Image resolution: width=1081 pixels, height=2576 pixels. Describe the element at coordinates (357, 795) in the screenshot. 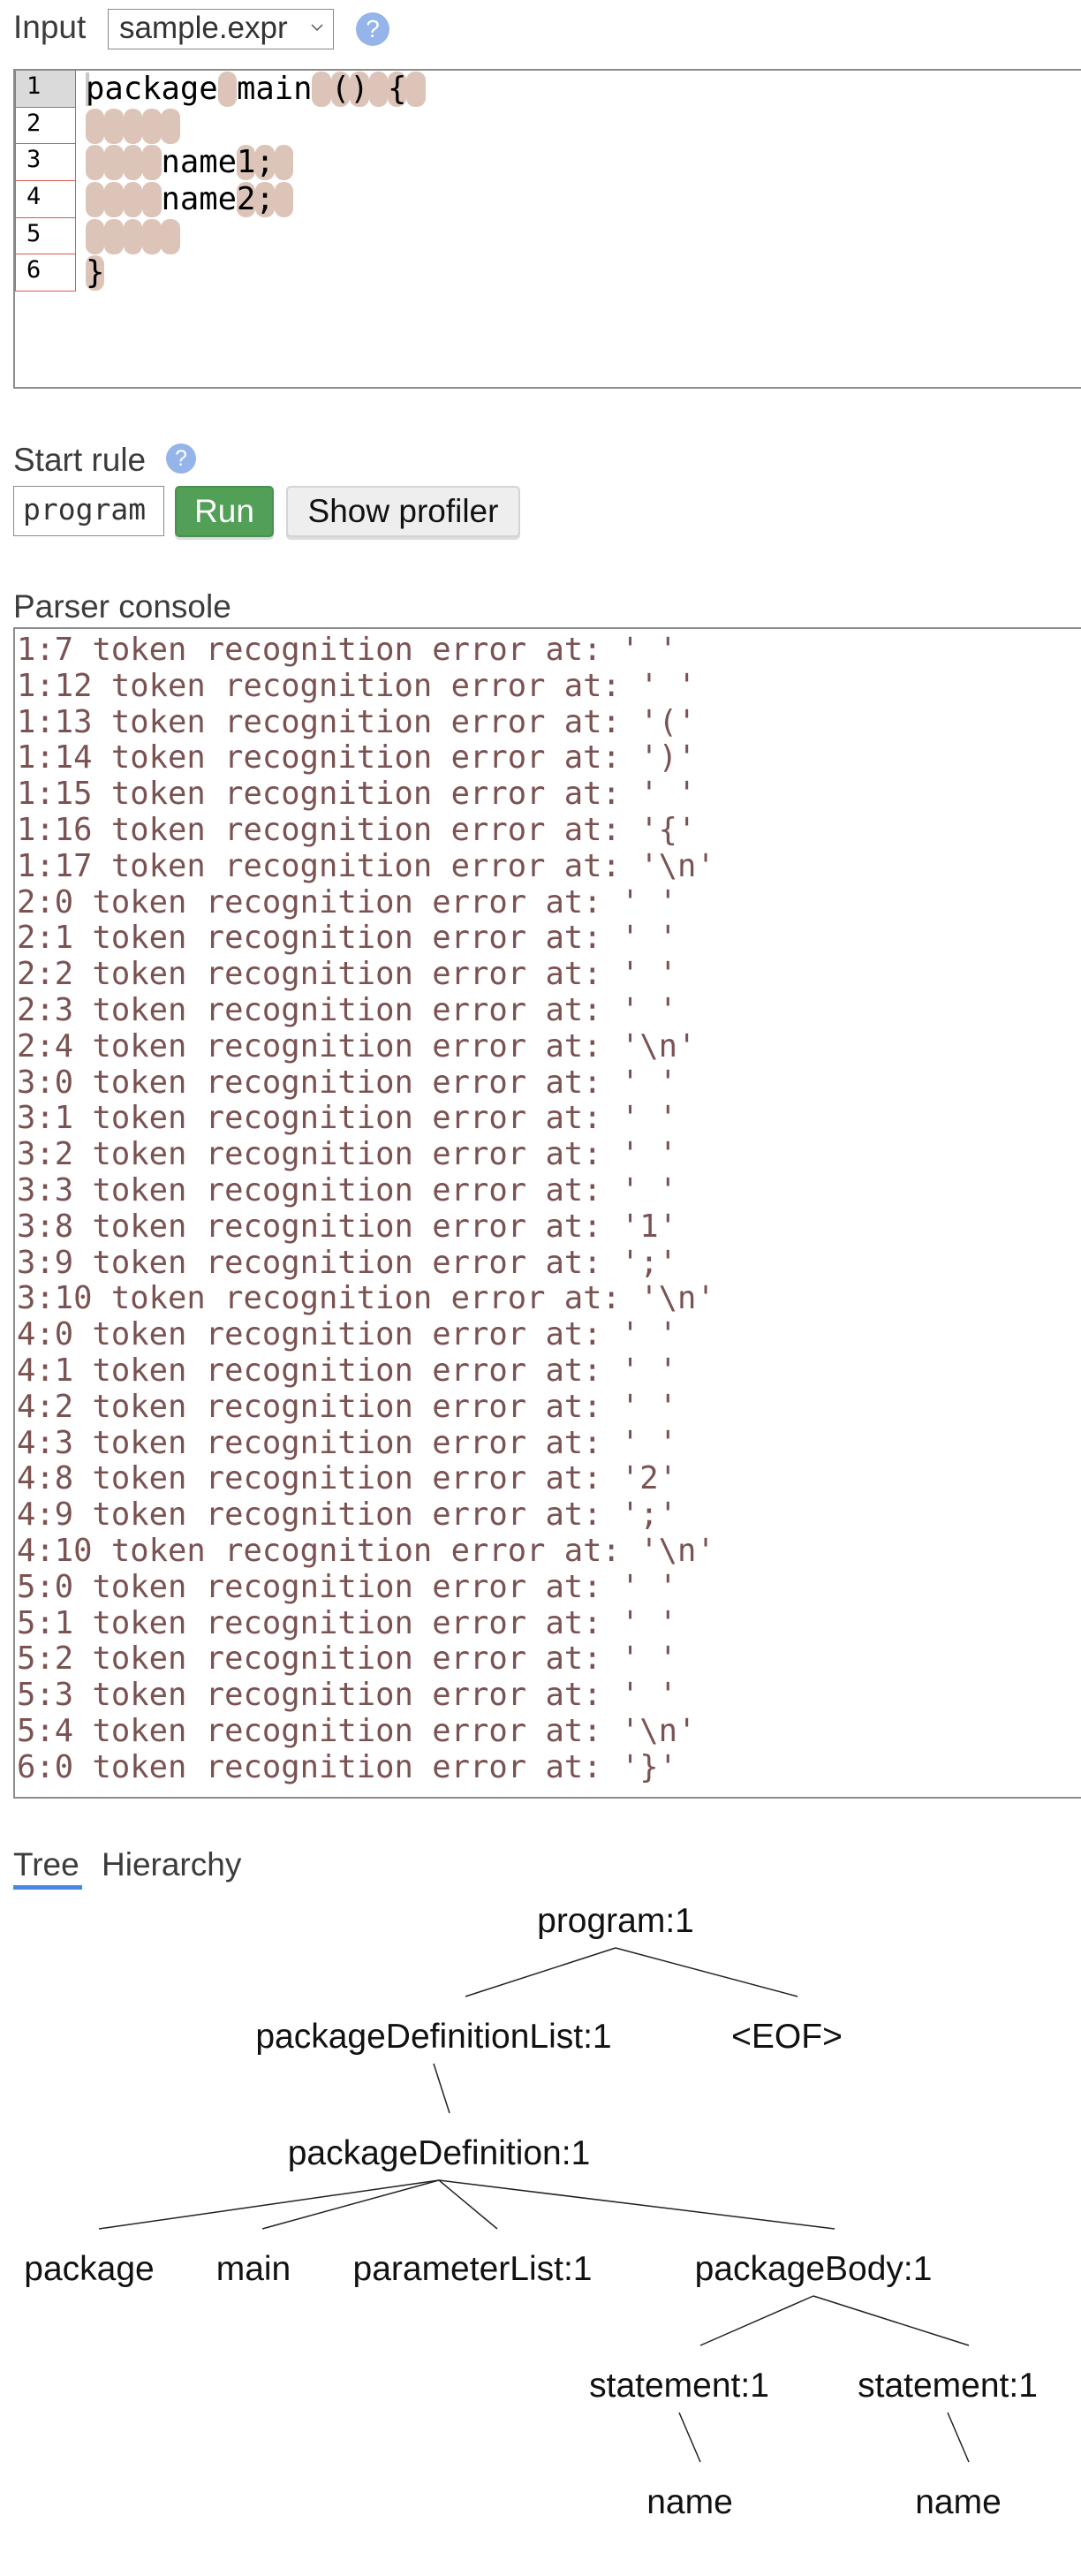

I see `console-line: 1:15 token recognition error at: ' '` at that location.